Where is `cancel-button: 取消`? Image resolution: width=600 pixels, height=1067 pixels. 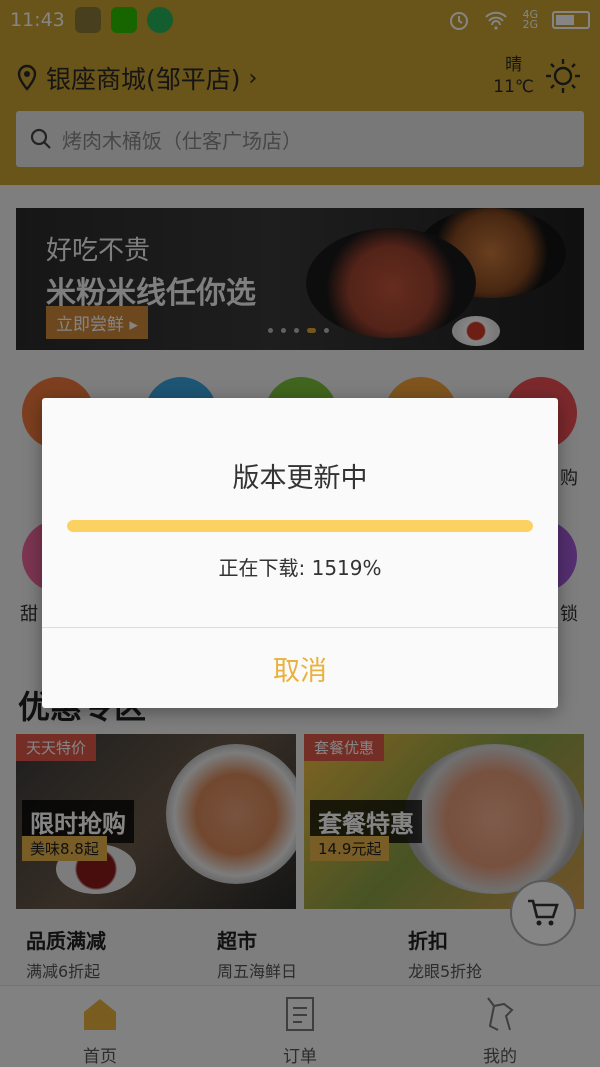 cancel-button: 取消 is located at coordinates (300, 668).